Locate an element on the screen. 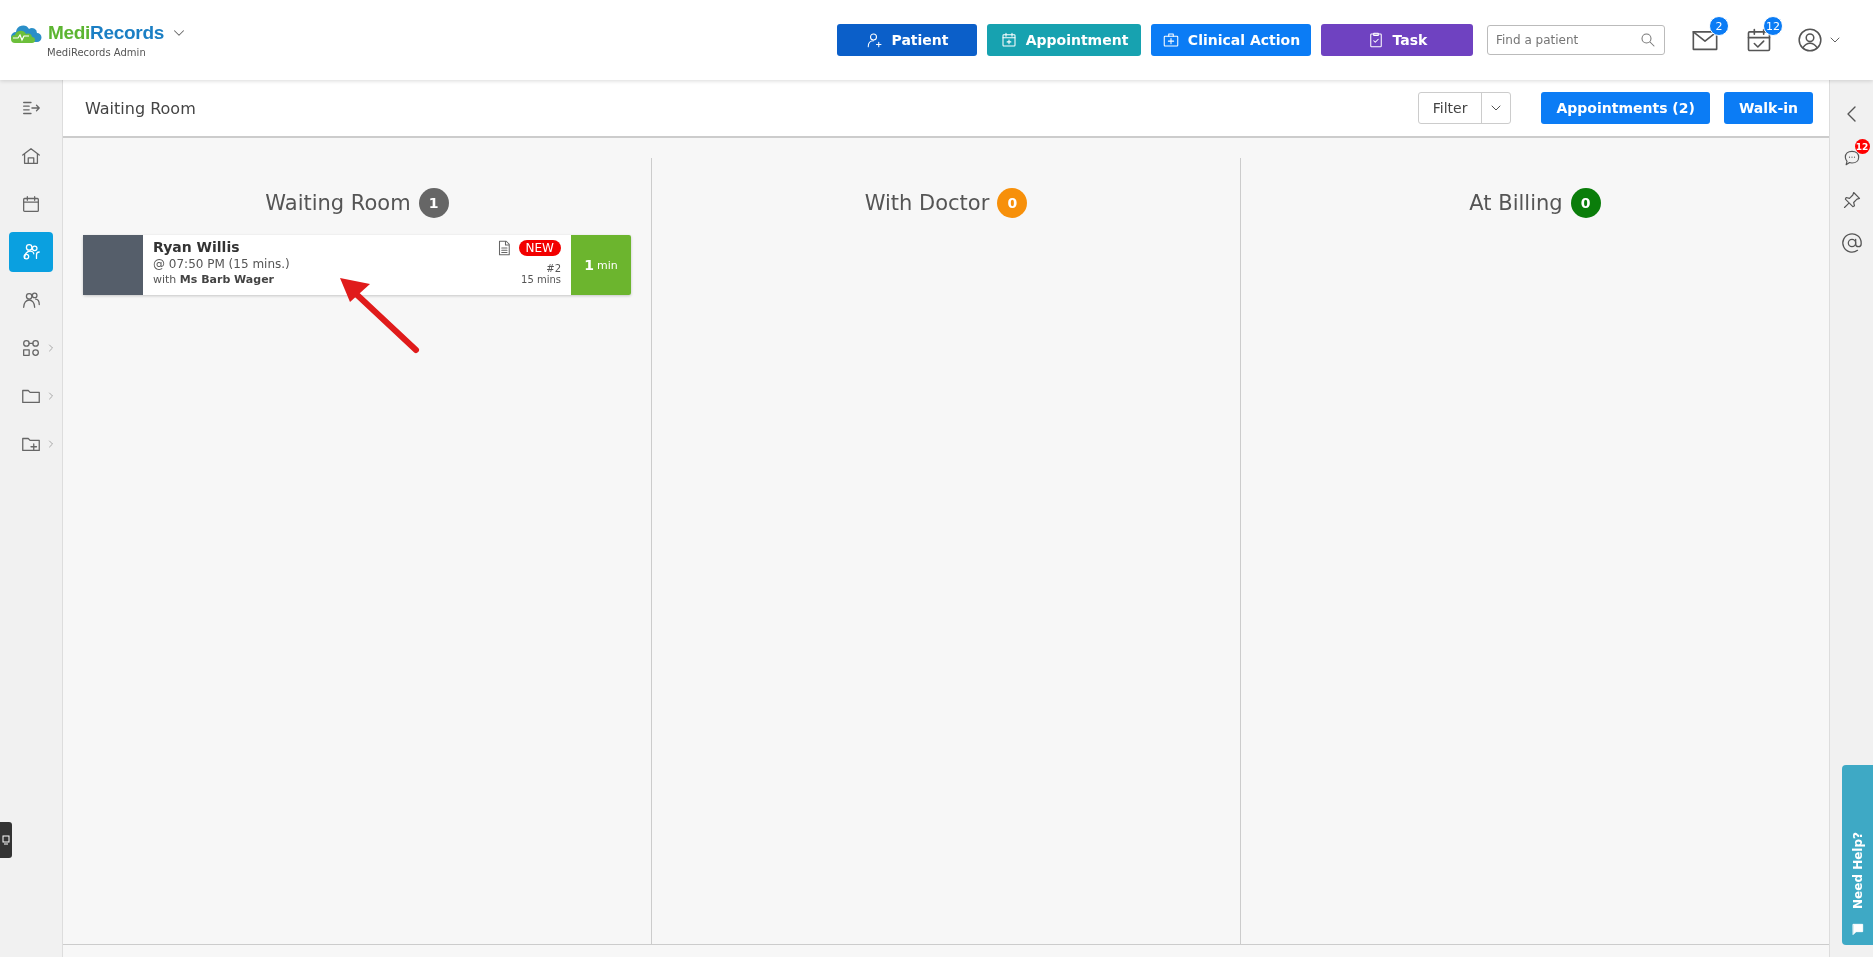  duration-text: 15 mins is located at coordinates (541, 279).